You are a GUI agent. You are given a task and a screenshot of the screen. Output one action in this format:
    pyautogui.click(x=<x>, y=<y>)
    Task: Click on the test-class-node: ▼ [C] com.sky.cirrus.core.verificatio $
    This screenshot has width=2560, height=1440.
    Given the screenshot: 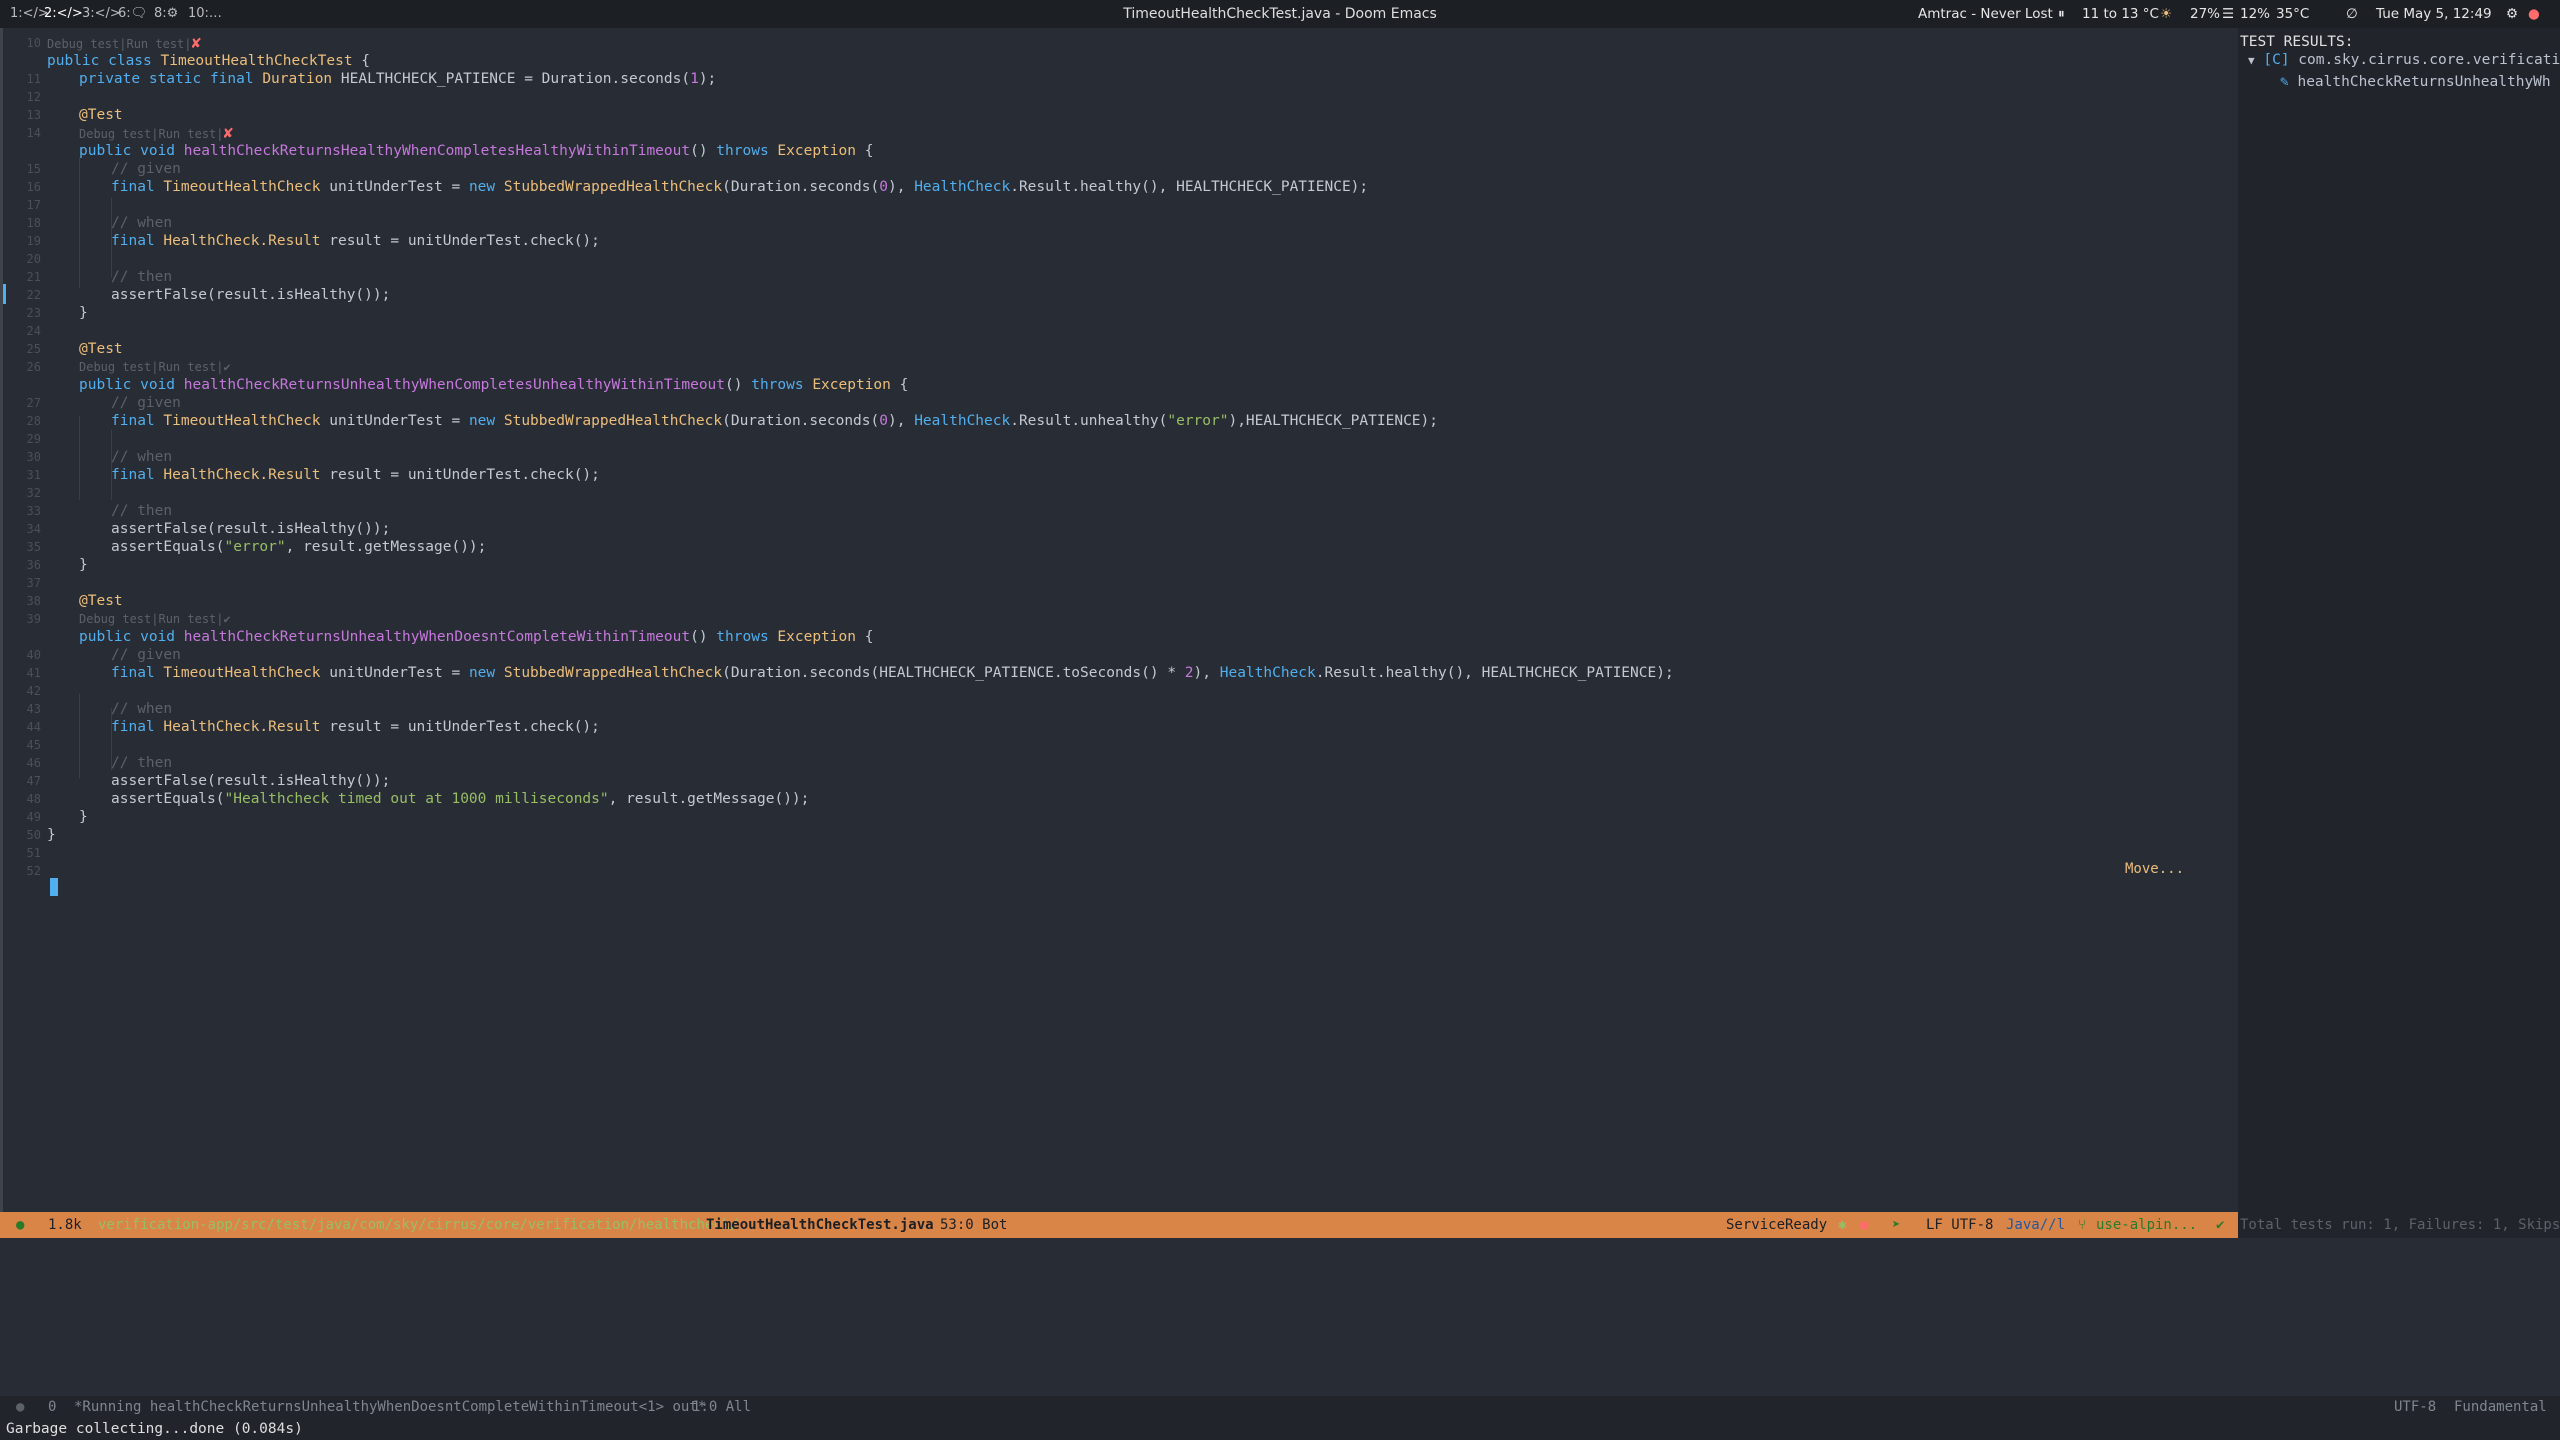 What is the action you would take?
    pyautogui.click(x=2404, y=60)
    